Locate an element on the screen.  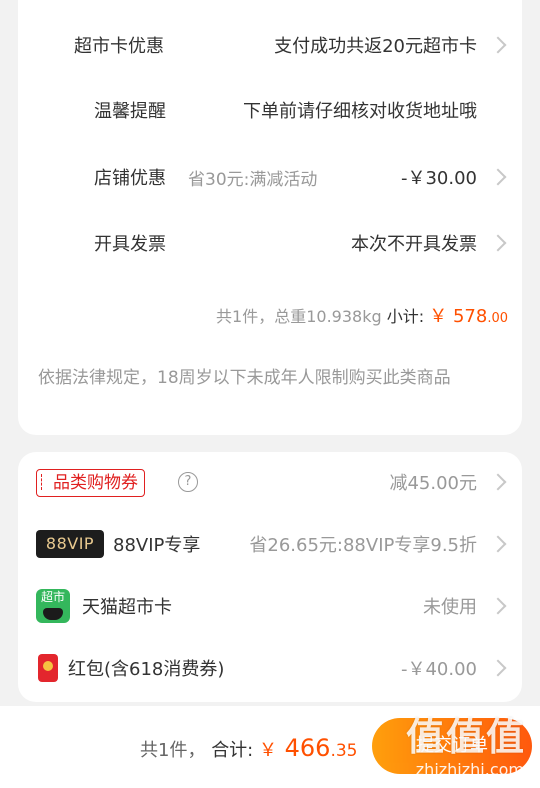
shop-discount-row: 店铺优惠 省30元:满减活动 -￥30.00 is located at coordinates (270, 177).